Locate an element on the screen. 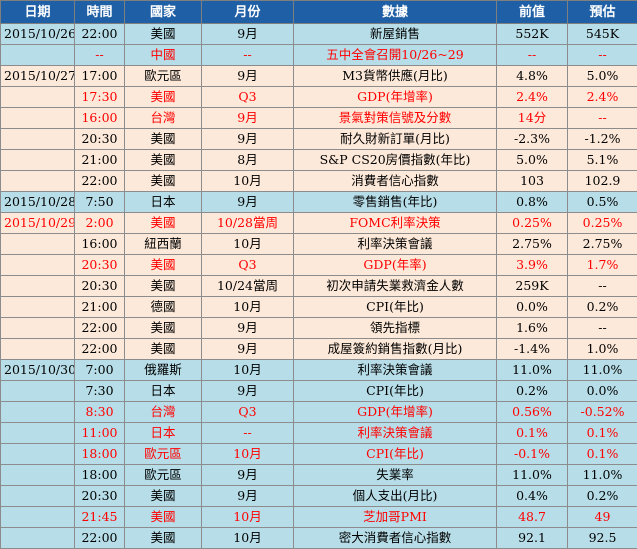  time-cell: 16:00 is located at coordinates (99, 118).